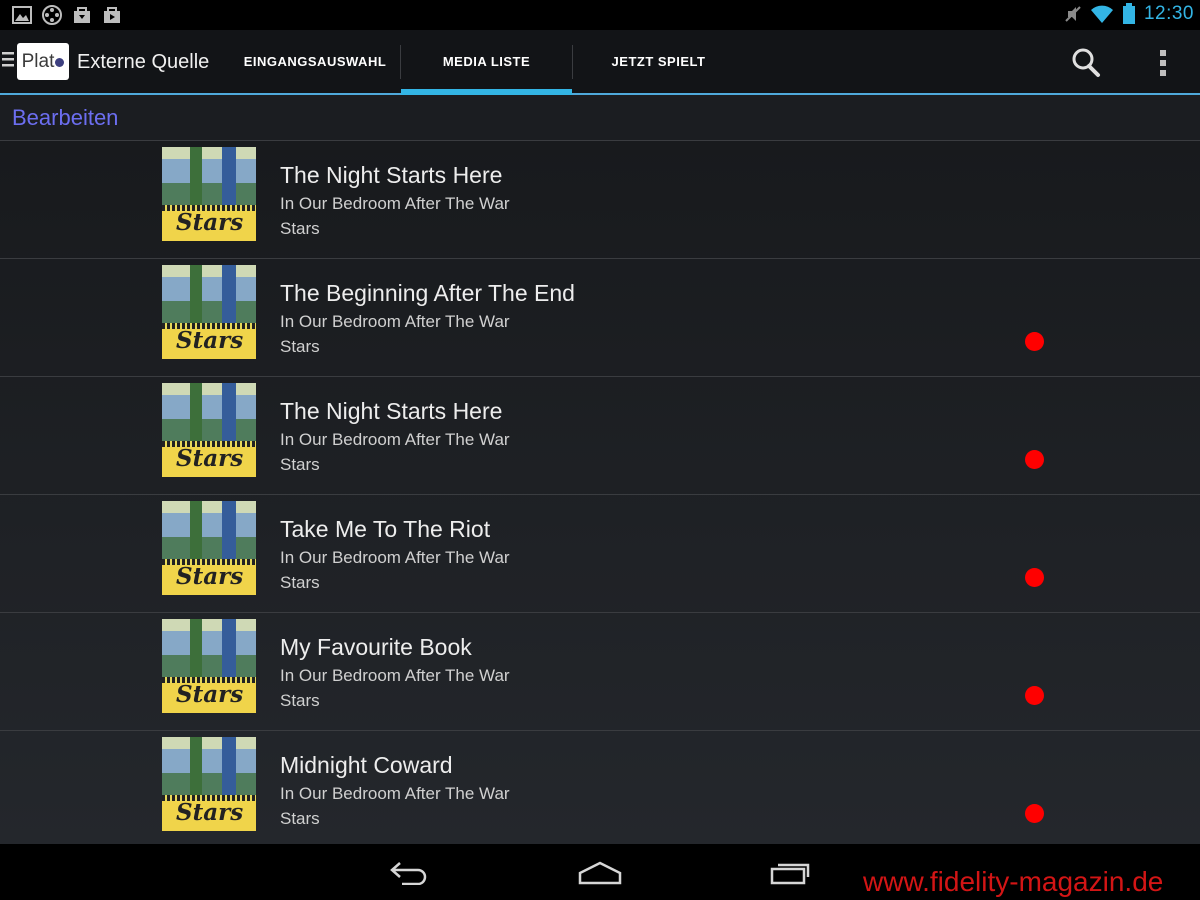 Image resolution: width=1200 pixels, height=900 pixels. I want to click on search-button, so click(1086, 63).